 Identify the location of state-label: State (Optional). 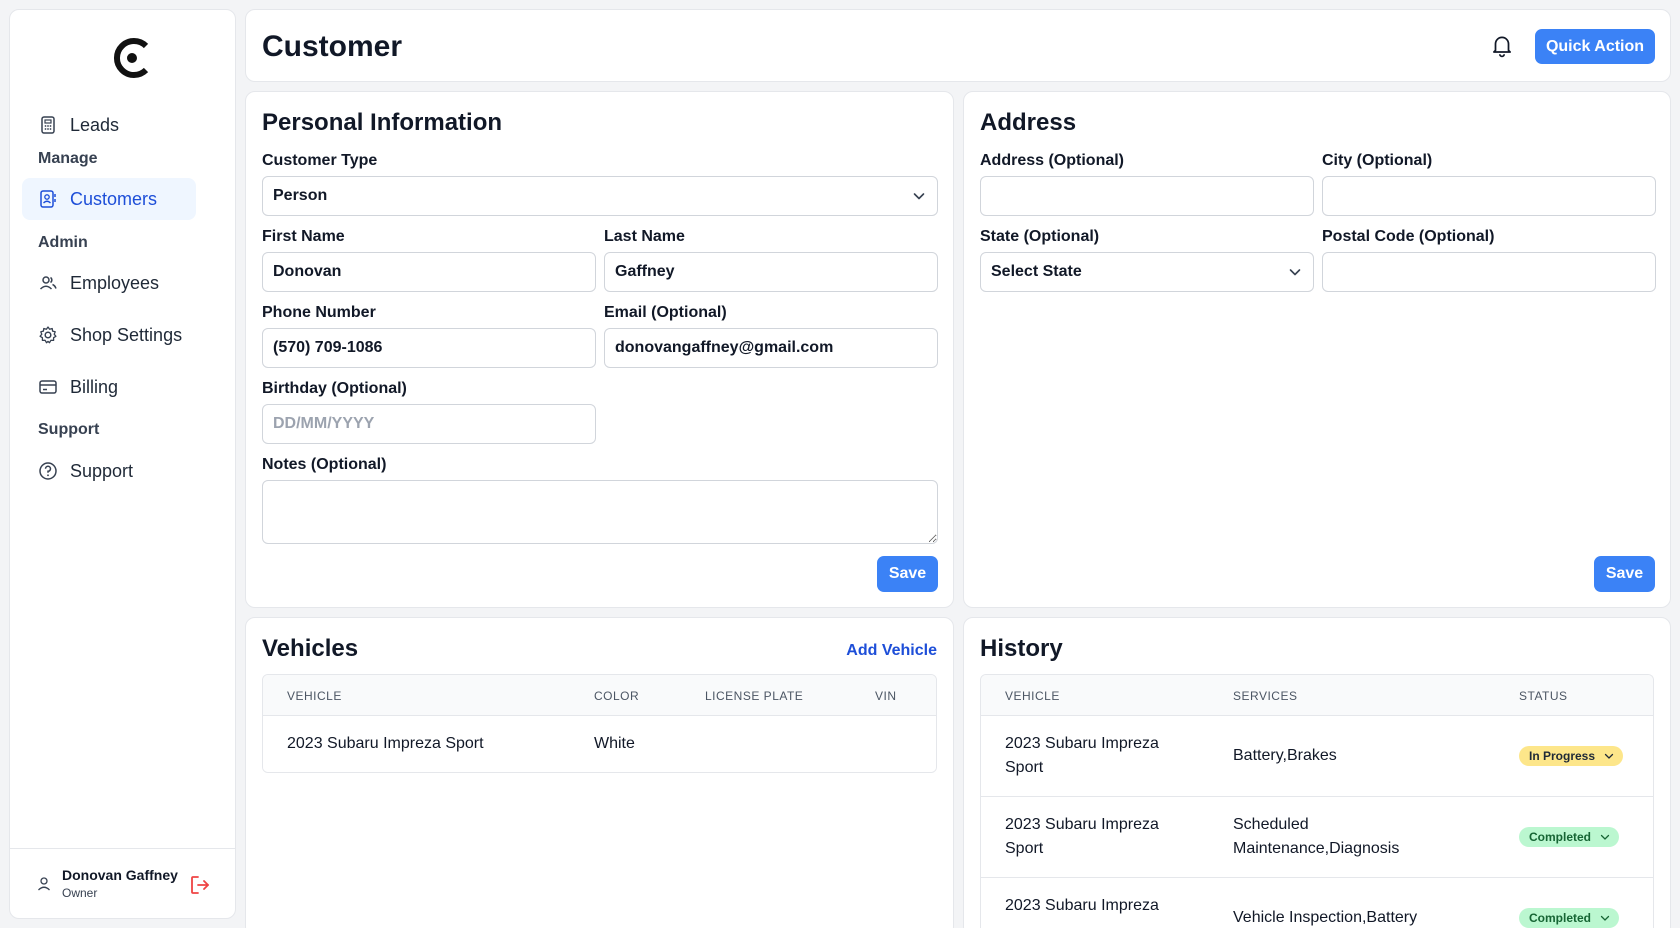
(1040, 236).